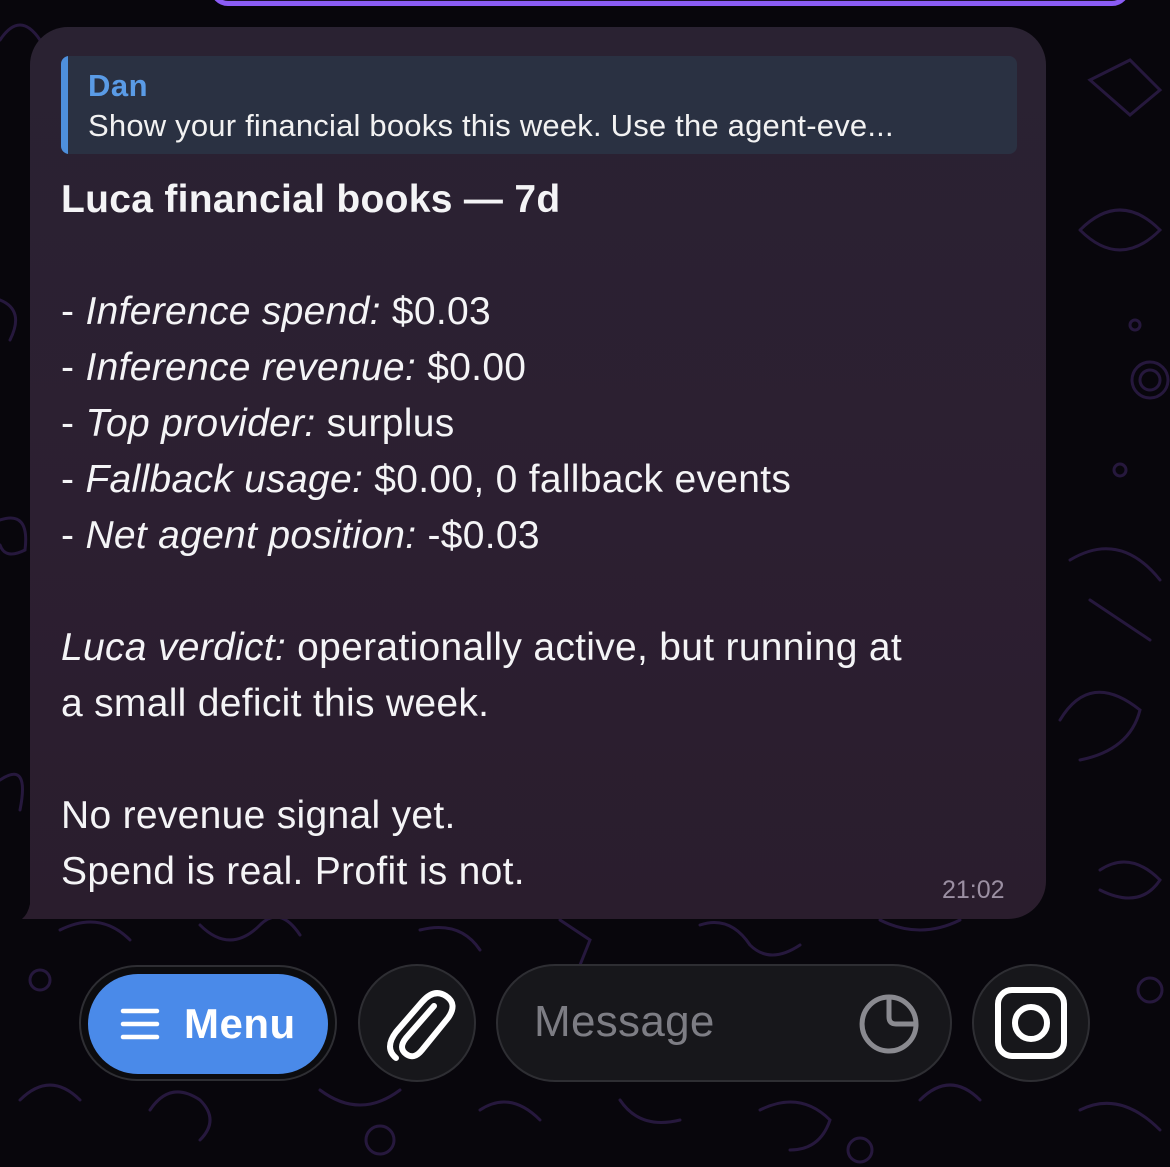  What do you see at coordinates (577, 479) in the screenshot?
I see `item-value: $0.00, 0 fallback events` at bounding box center [577, 479].